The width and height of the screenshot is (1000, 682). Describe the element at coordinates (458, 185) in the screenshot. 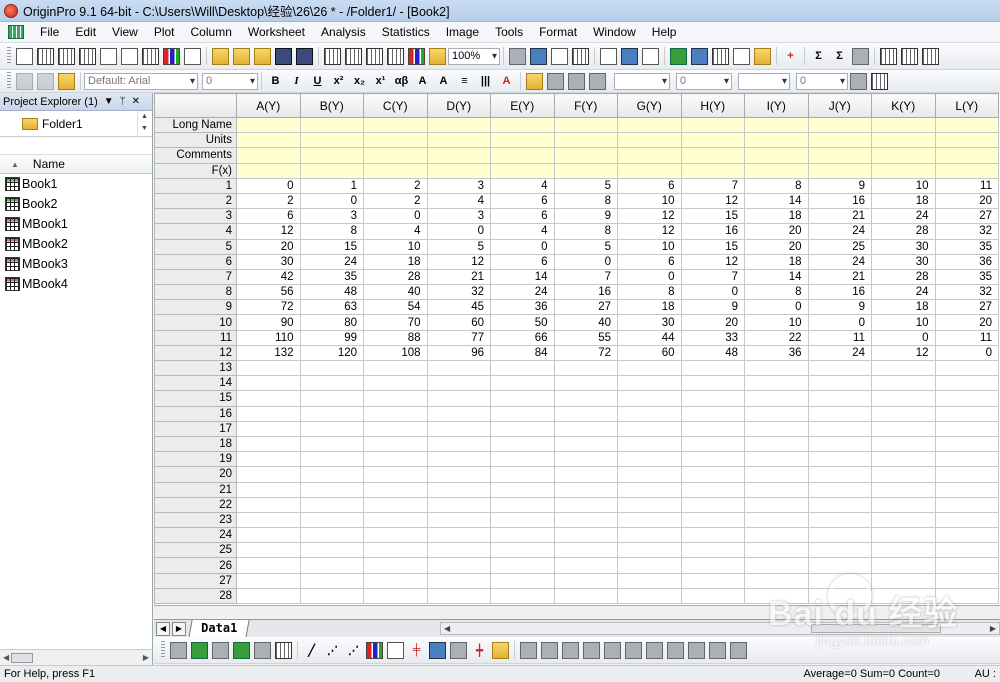

I see `data-cell: 3` at that location.